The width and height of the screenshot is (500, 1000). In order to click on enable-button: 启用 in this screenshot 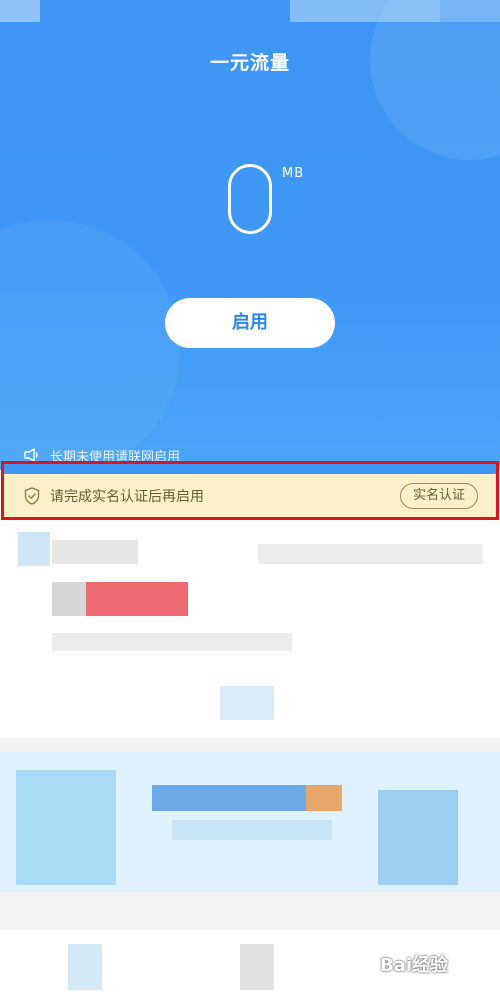, I will do `click(250, 323)`.